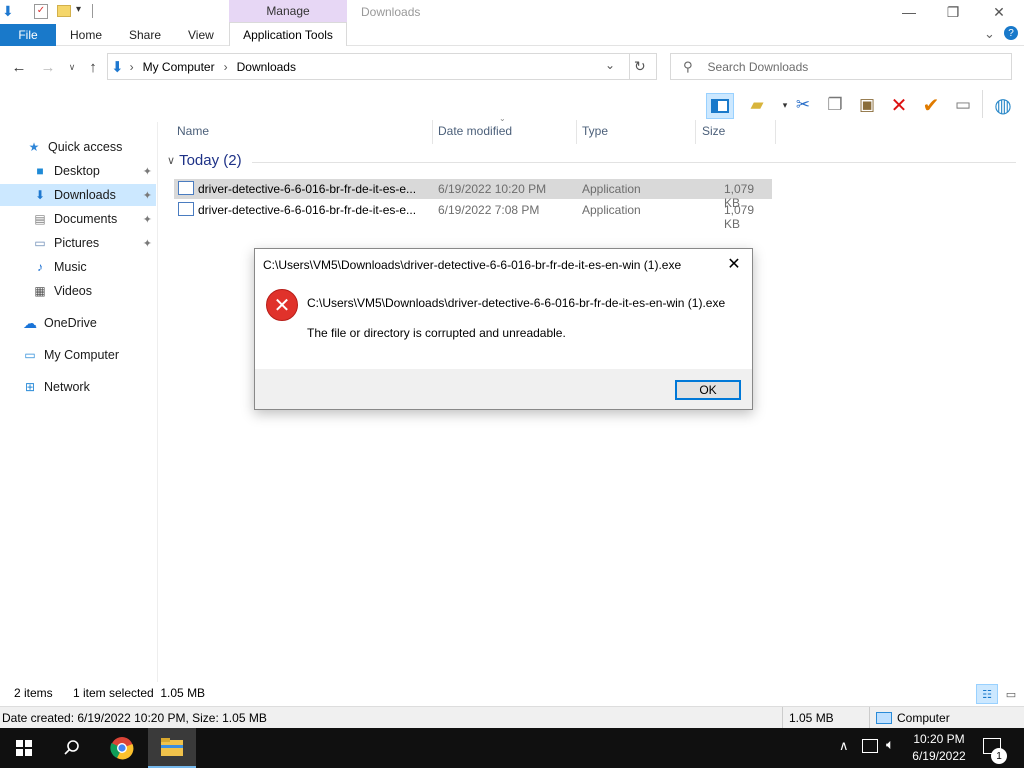  Describe the element at coordinates (869, 718) in the screenshot. I see `status-divider` at that location.